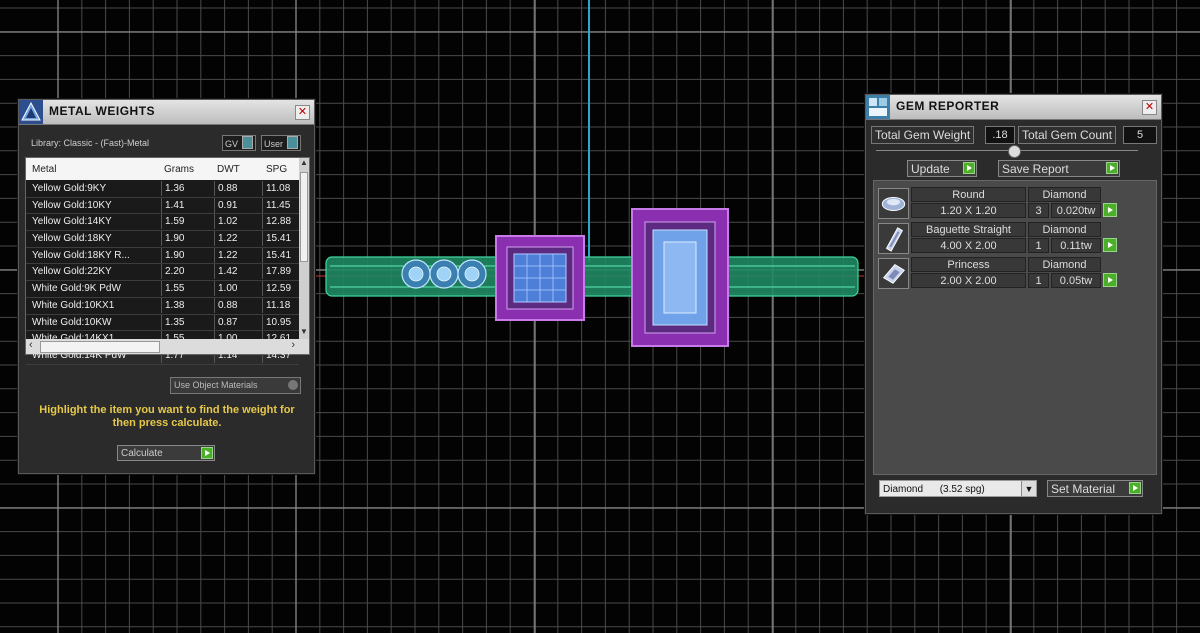  Describe the element at coordinates (1035, 169) in the screenshot. I see `save-report-label: Save Report` at that location.